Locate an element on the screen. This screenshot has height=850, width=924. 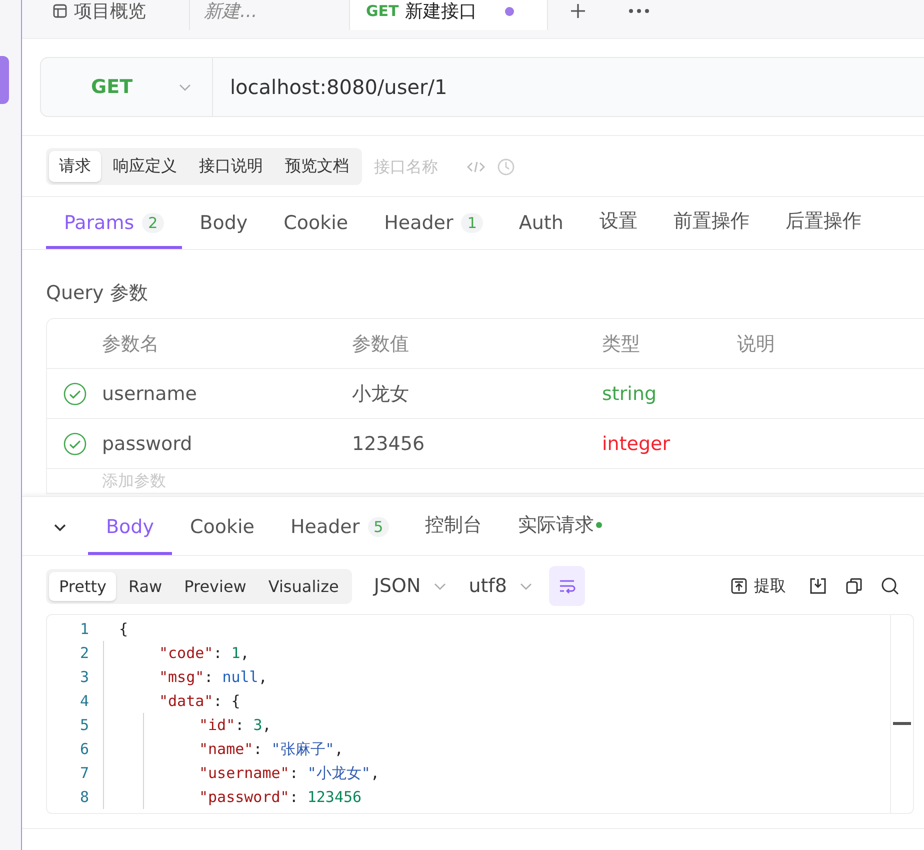
view-mode-tab: Visualize is located at coordinates (303, 586).